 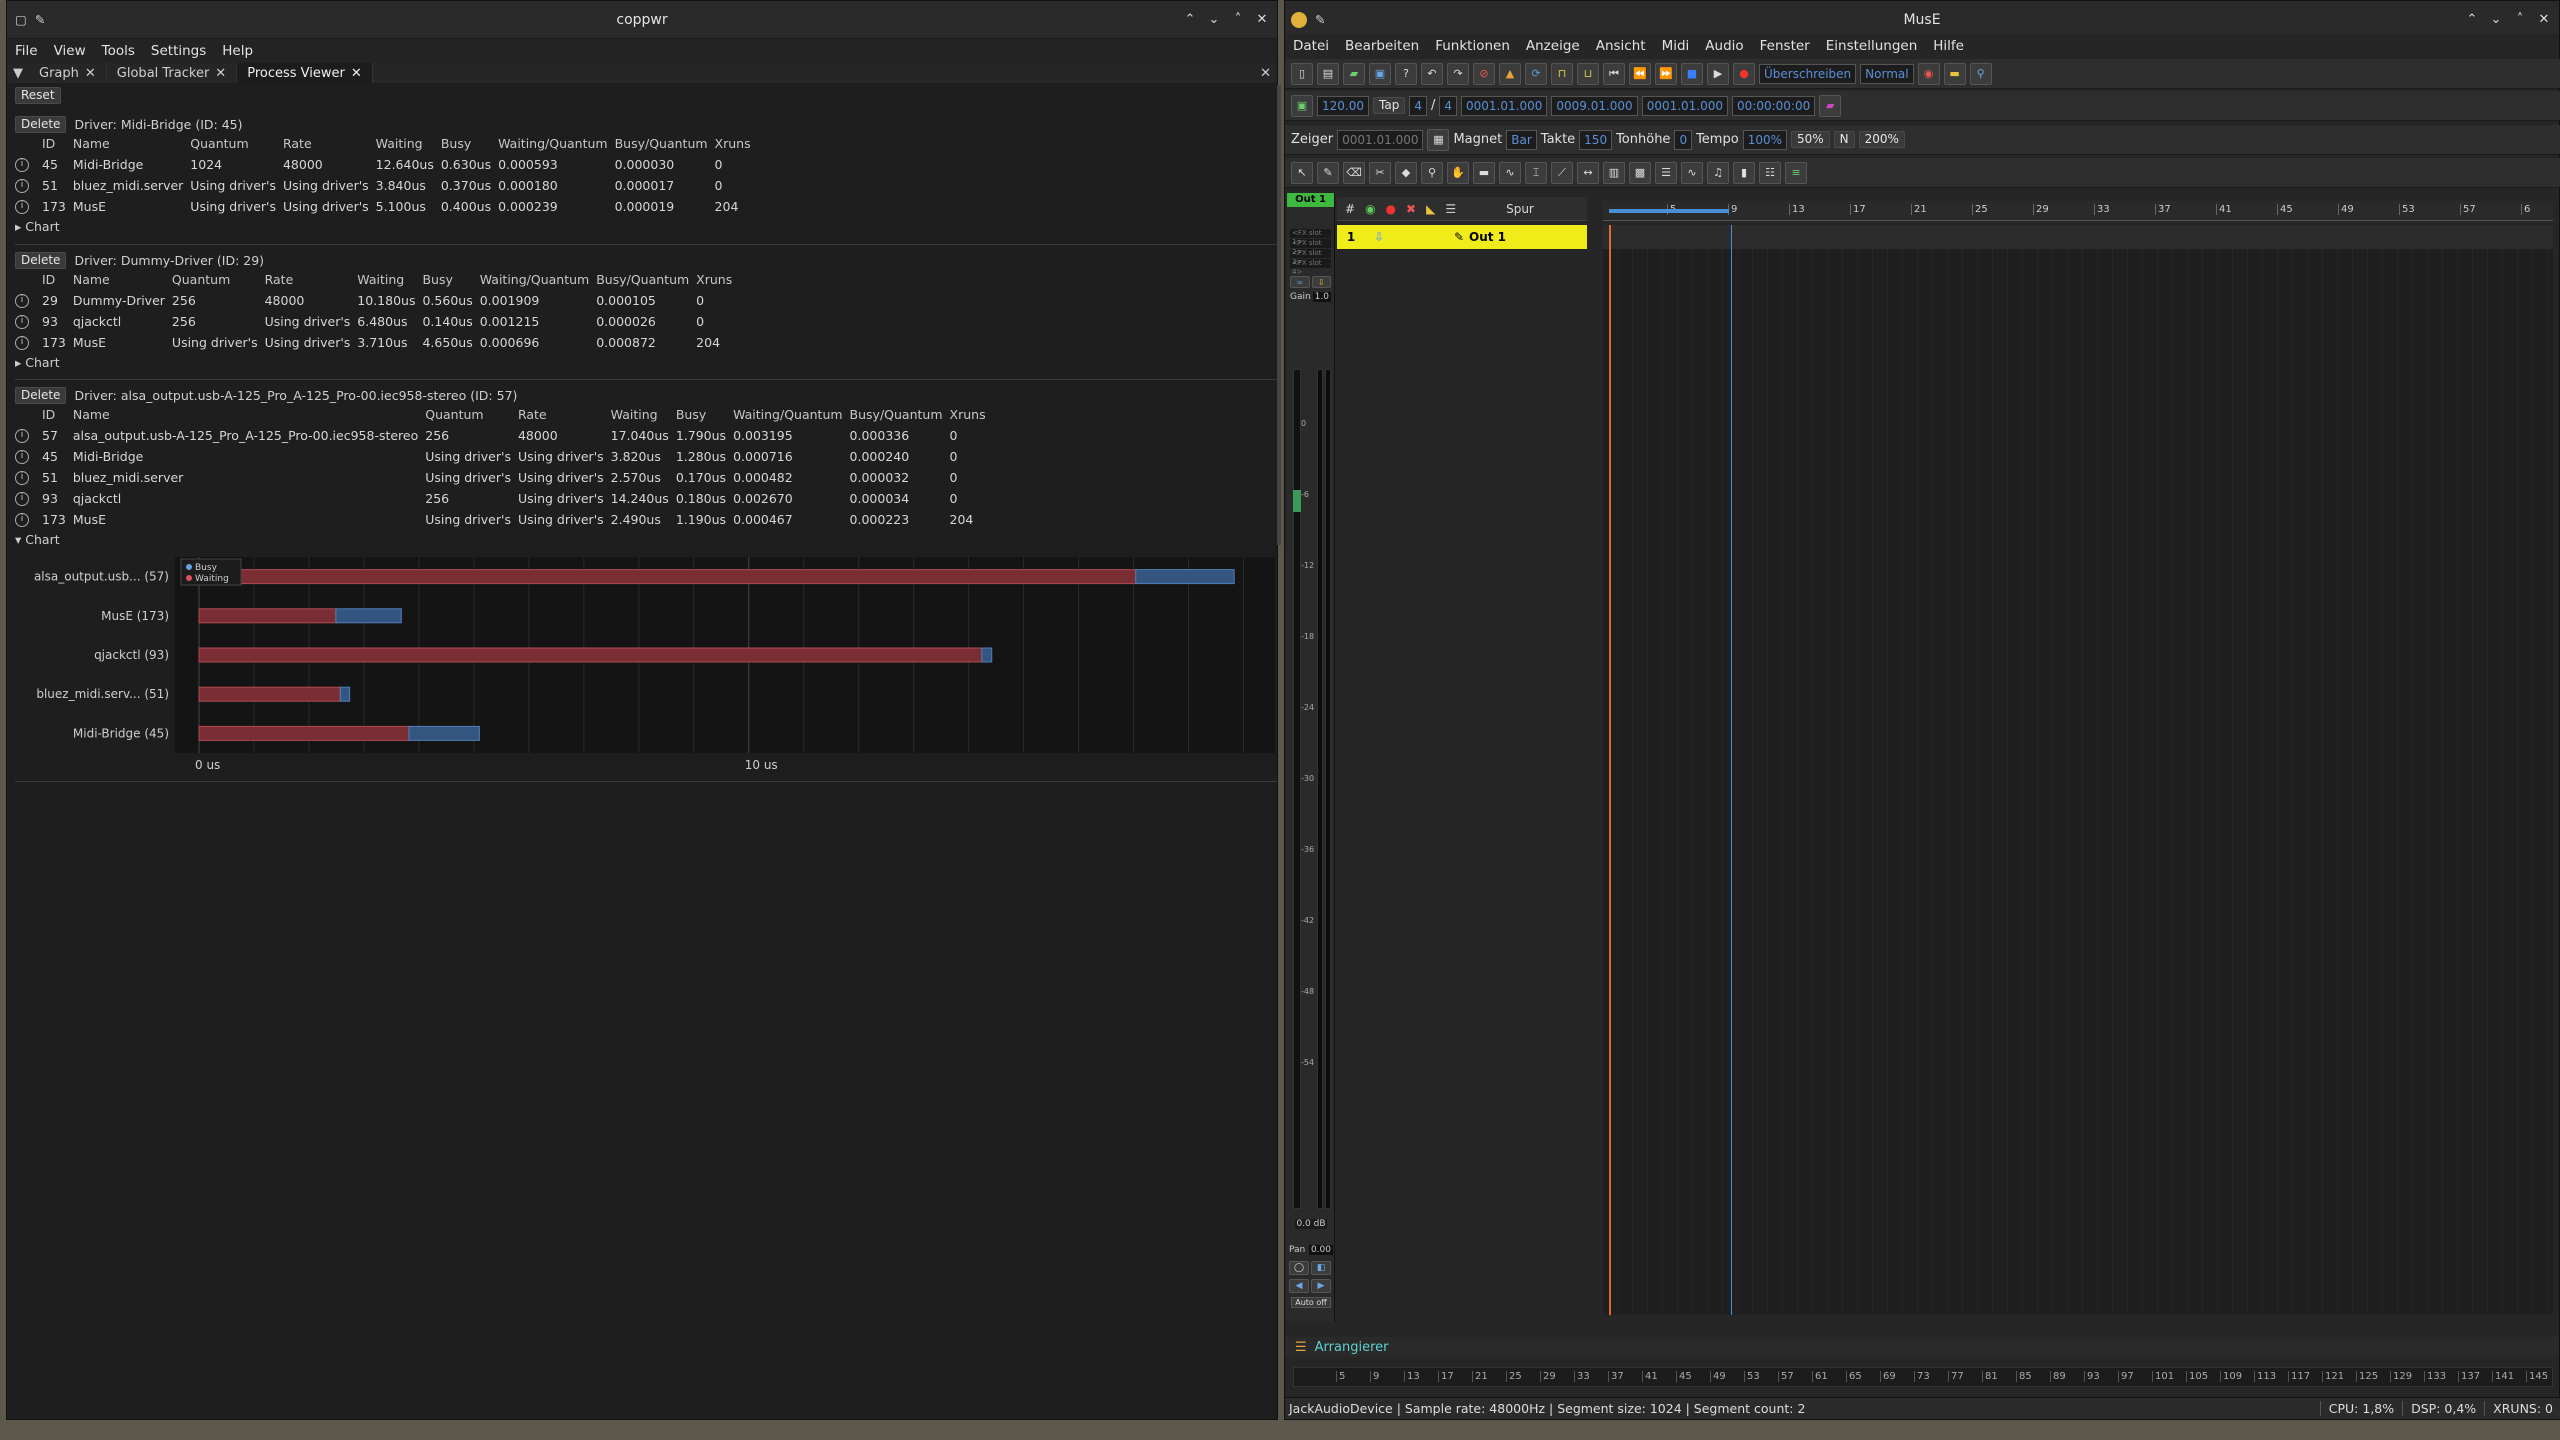 What do you see at coordinates (1666, 172) in the screenshot?
I see `list-editor-icon: ☰` at bounding box center [1666, 172].